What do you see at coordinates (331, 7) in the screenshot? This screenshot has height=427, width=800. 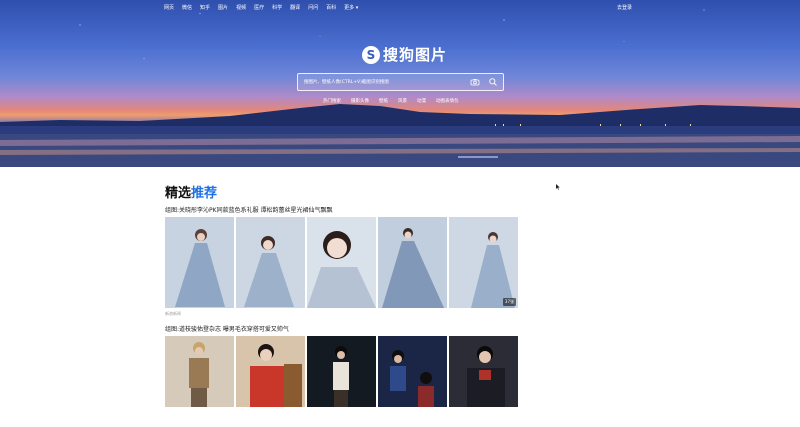 I see `nav-item-baike: 百科` at bounding box center [331, 7].